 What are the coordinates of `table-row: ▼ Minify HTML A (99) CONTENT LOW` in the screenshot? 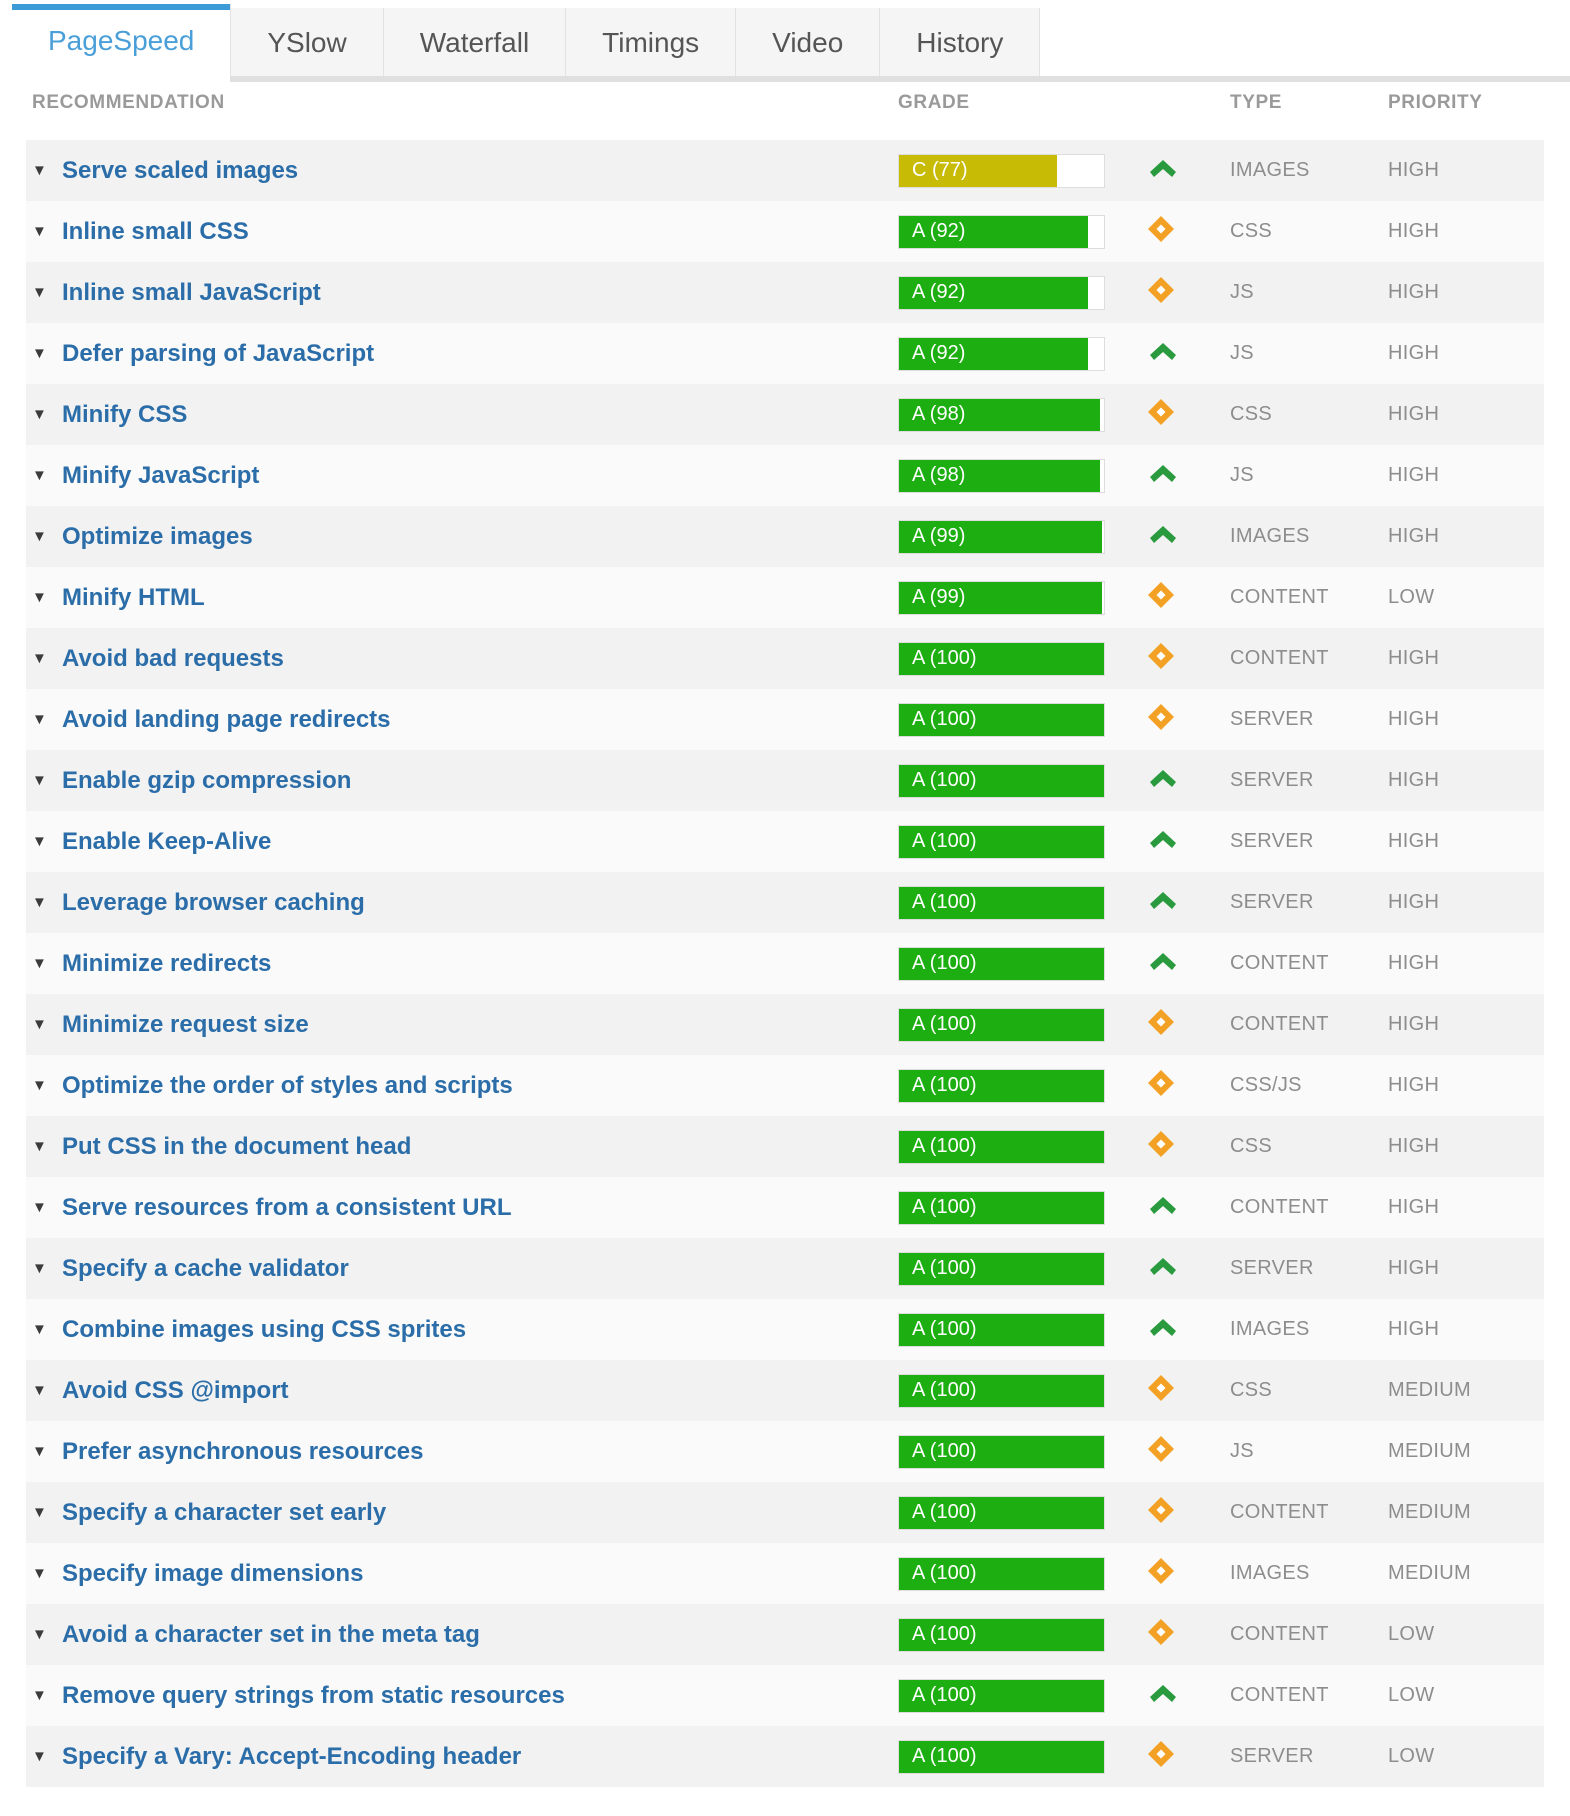 It's located at (785, 597).